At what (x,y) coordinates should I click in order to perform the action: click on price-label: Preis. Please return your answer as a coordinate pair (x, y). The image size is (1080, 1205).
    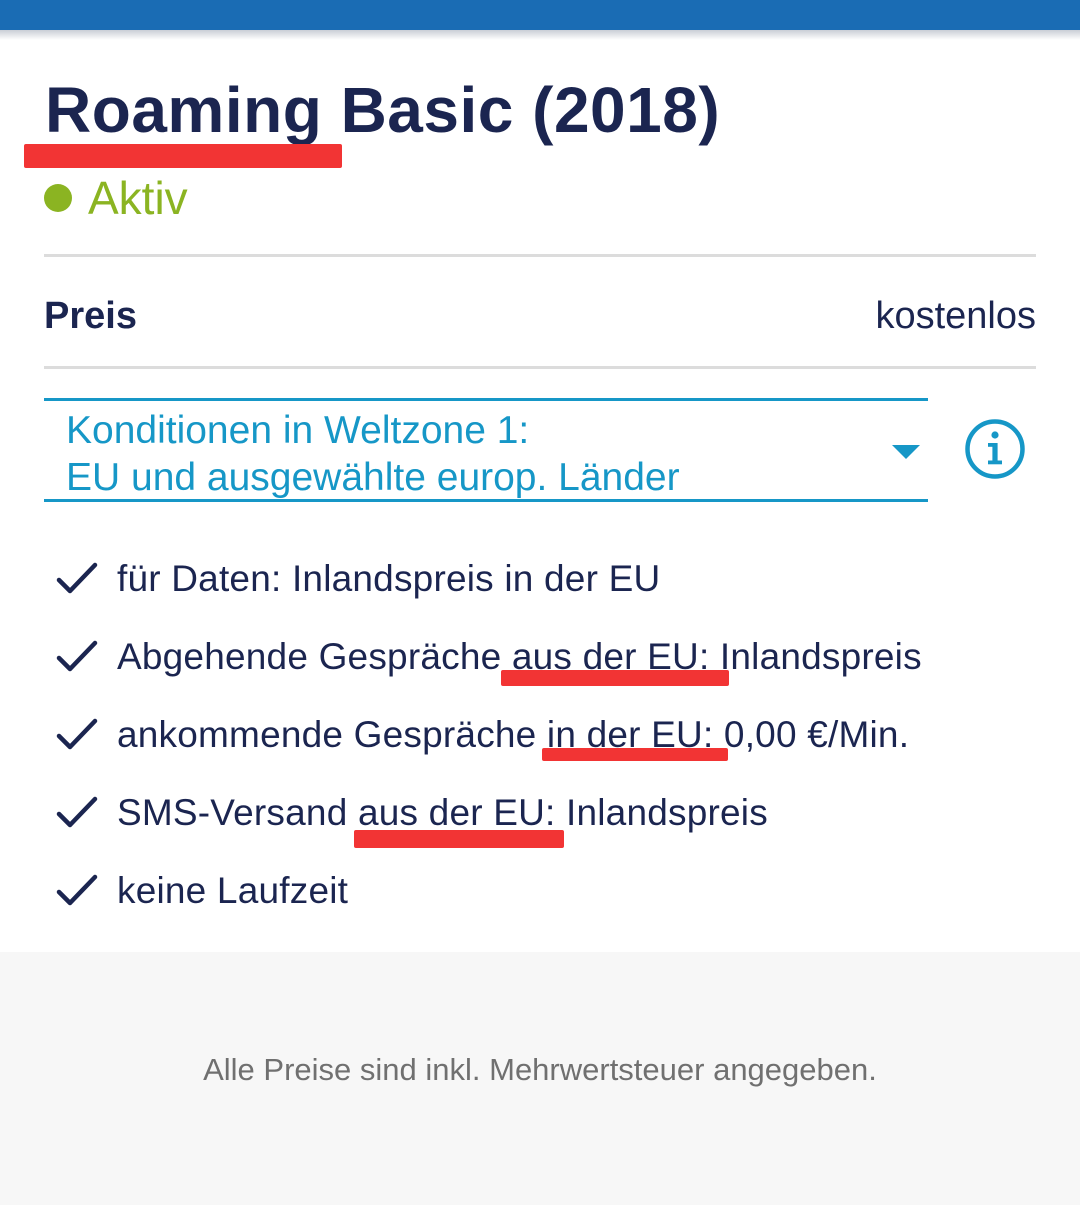
    Looking at the image, I should click on (90, 315).